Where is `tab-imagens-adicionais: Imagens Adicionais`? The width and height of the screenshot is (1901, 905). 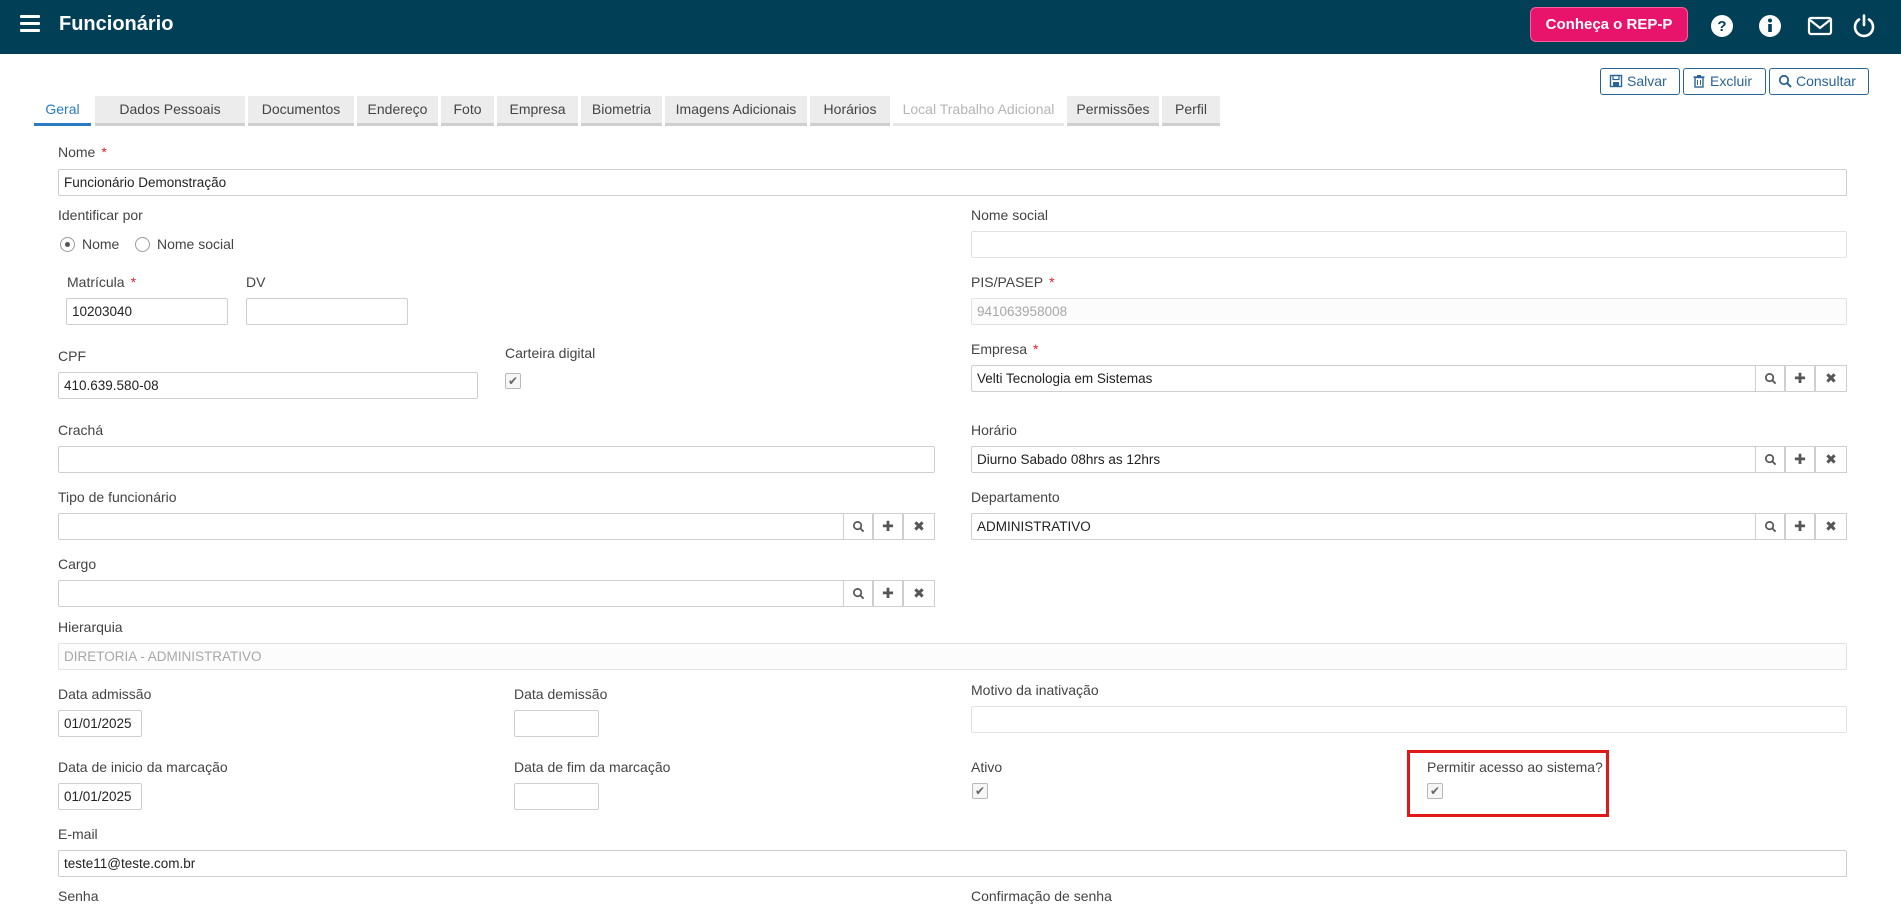
tab-imagens-adicionais: Imagens Adicionais is located at coordinates (736, 111).